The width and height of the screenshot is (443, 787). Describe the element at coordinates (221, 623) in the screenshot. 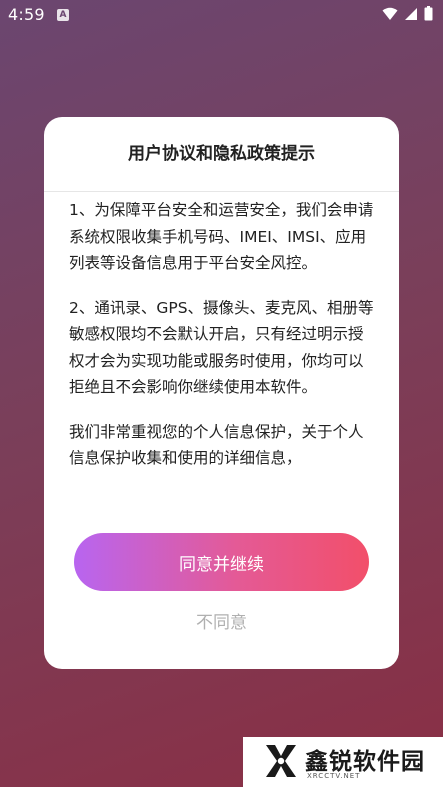

I see `disagree-button: 不同意` at that location.